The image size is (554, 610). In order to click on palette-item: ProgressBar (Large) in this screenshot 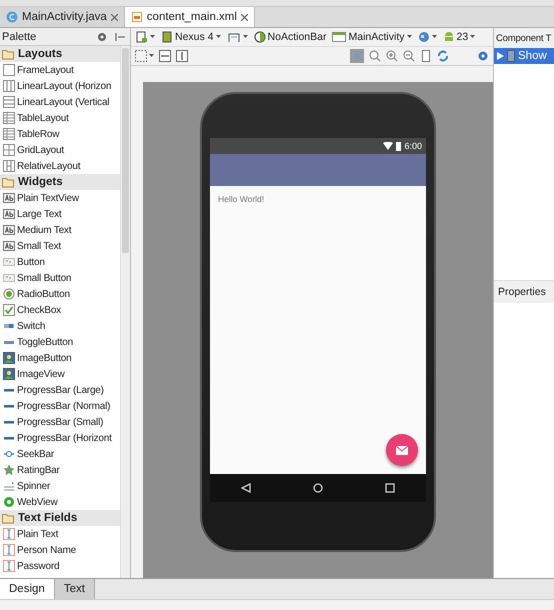, I will do `click(60, 390)`.